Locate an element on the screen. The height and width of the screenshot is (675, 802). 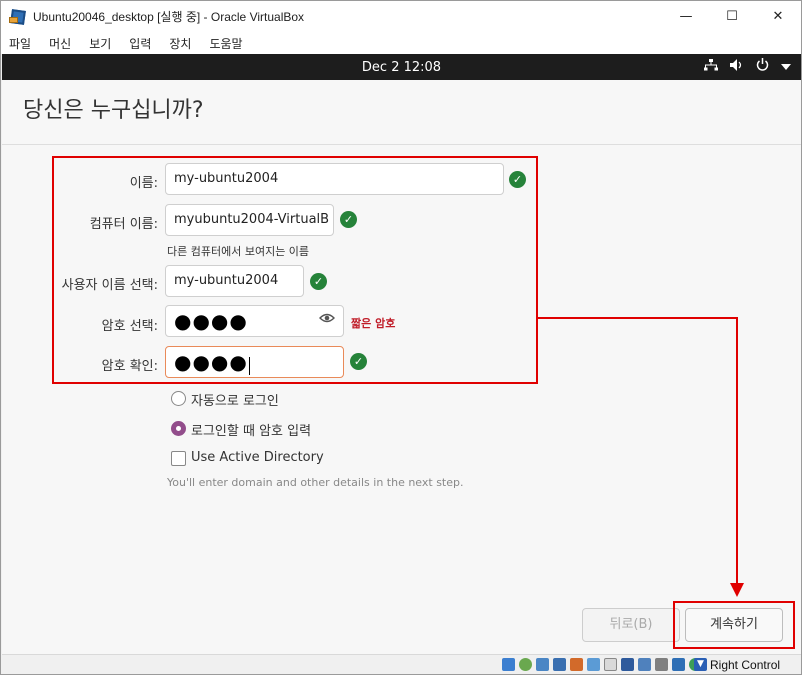
network-icon is located at coordinates (711, 66).